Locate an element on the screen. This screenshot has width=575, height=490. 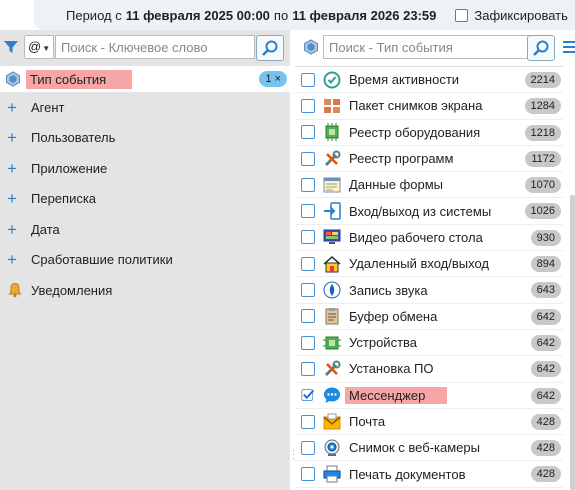
event-count-badge: 1026 is located at coordinates (542, 211).